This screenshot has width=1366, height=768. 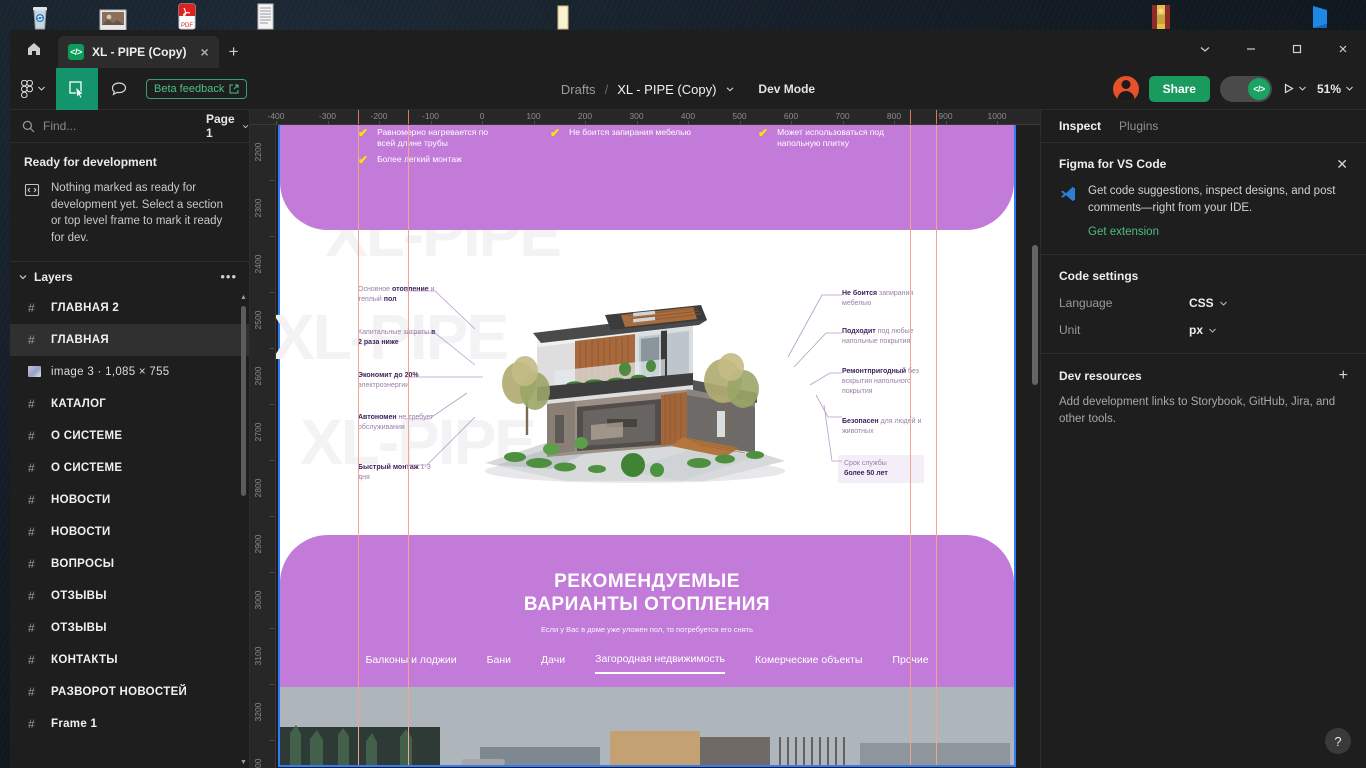 I want to click on scroll-up-icon: ▲, so click(x=243, y=298).